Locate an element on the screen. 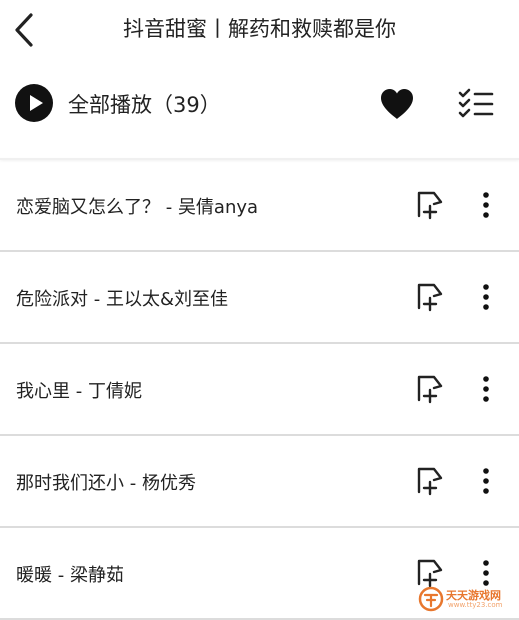 Image resolution: width=519 pixels, height=620 pixels. header: 抖音甜蜜丨解药和救赎都是你 is located at coordinates (259, 30).